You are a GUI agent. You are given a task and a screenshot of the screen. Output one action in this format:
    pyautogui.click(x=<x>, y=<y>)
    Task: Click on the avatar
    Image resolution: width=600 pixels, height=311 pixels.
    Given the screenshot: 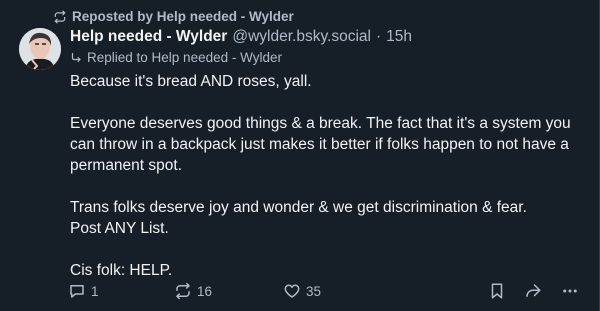 What is the action you would take?
    pyautogui.click(x=40, y=49)
    